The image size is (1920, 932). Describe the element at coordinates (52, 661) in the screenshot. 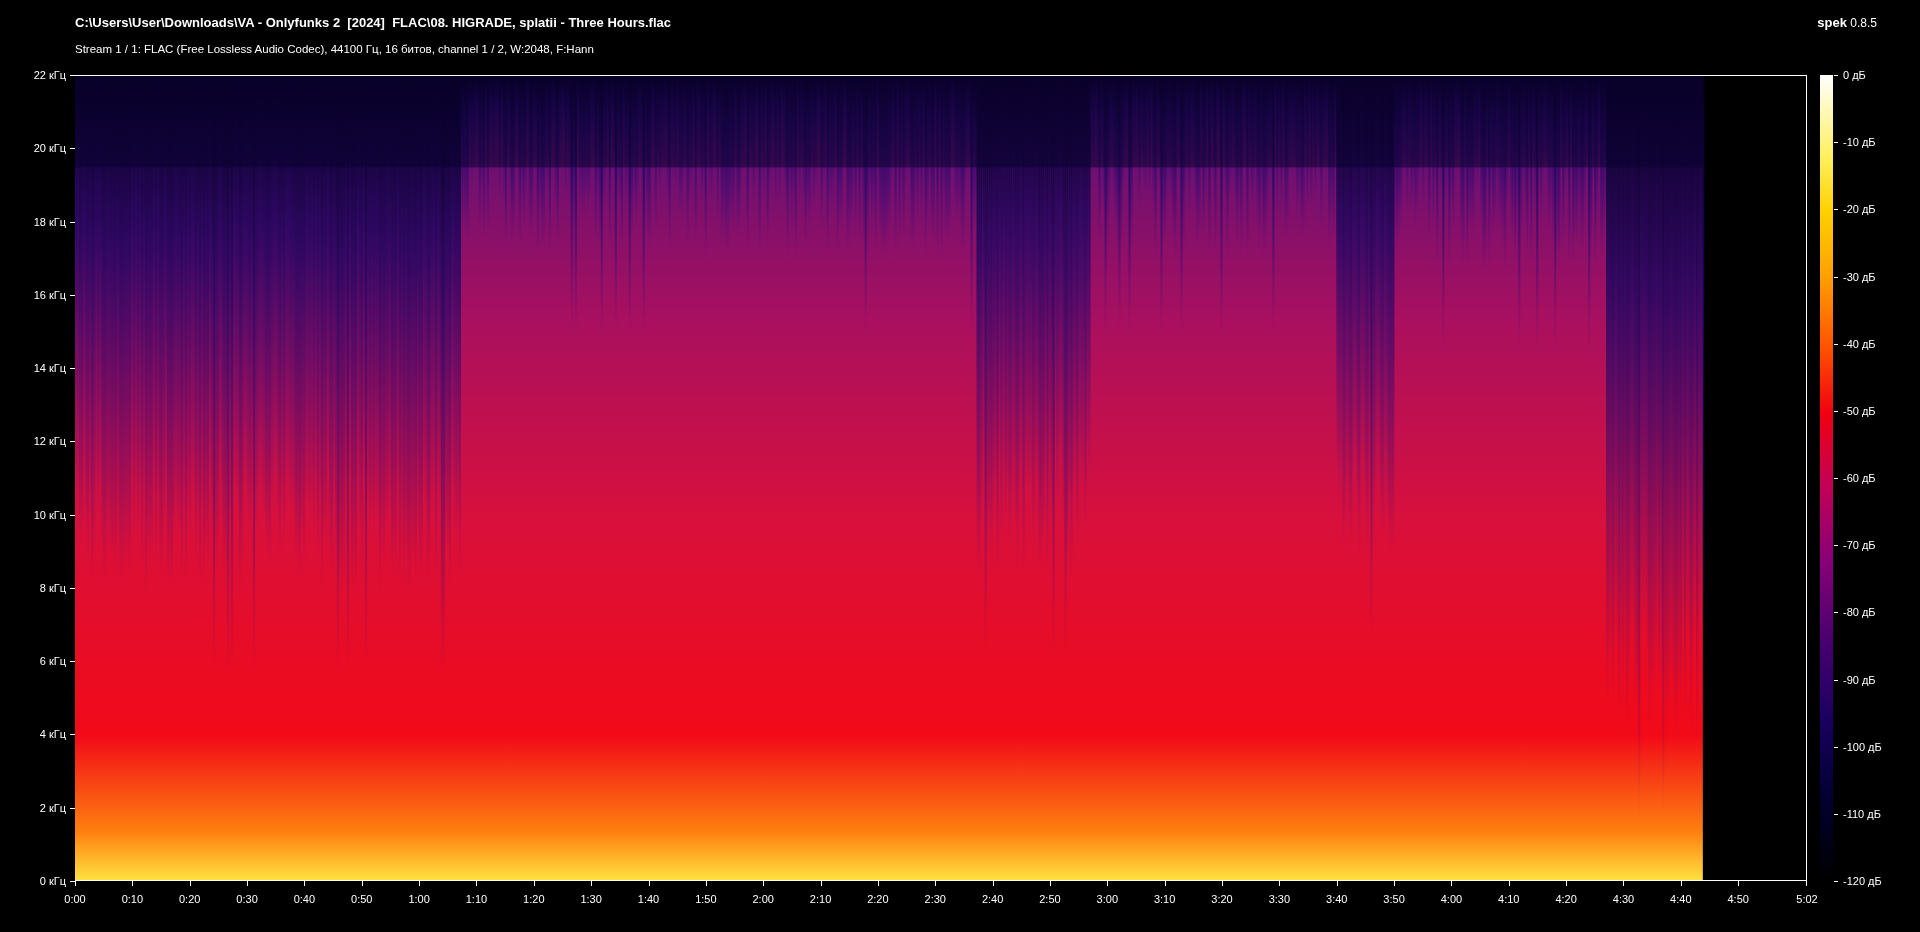

I see `frequency-tick-label: 6 кГц` at that location.